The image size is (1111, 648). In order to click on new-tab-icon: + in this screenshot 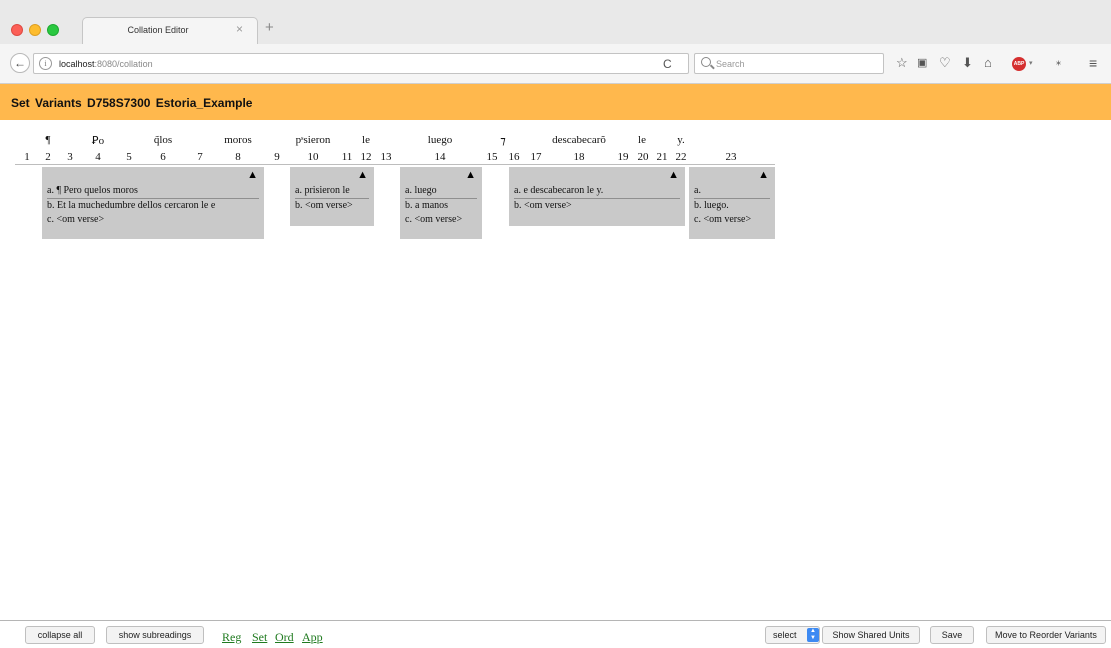, I will do `click(269, 27)`.